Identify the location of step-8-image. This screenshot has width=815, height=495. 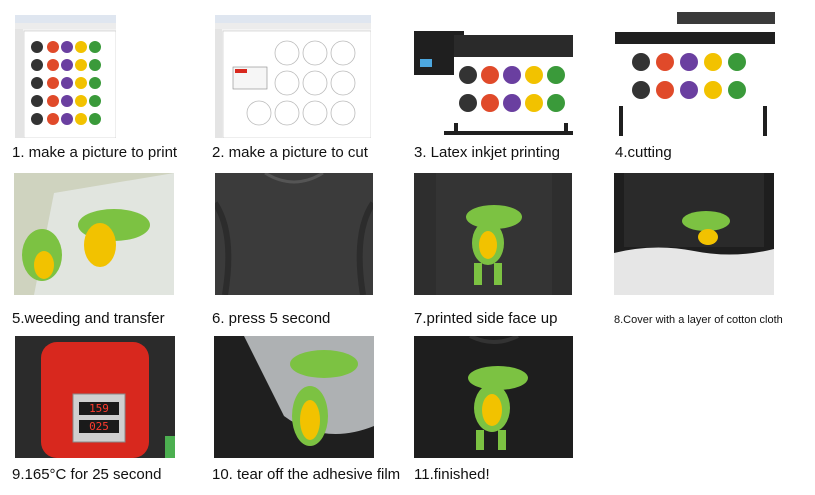
(694, 234).